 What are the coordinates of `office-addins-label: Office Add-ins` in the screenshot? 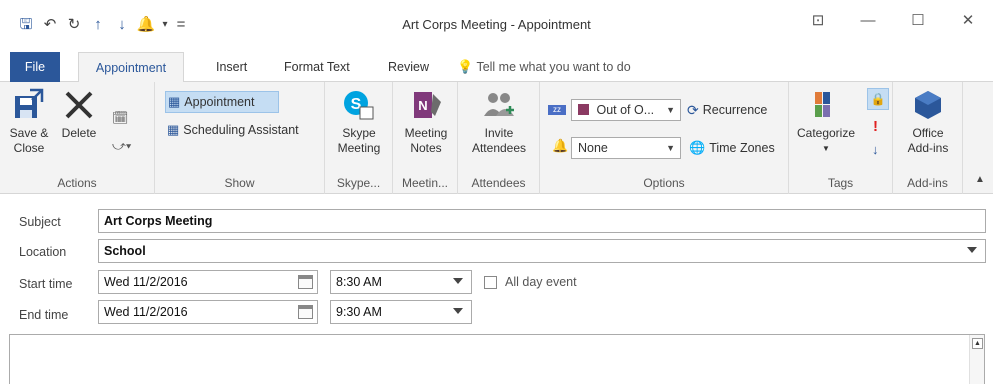 It's located at (928, 140).